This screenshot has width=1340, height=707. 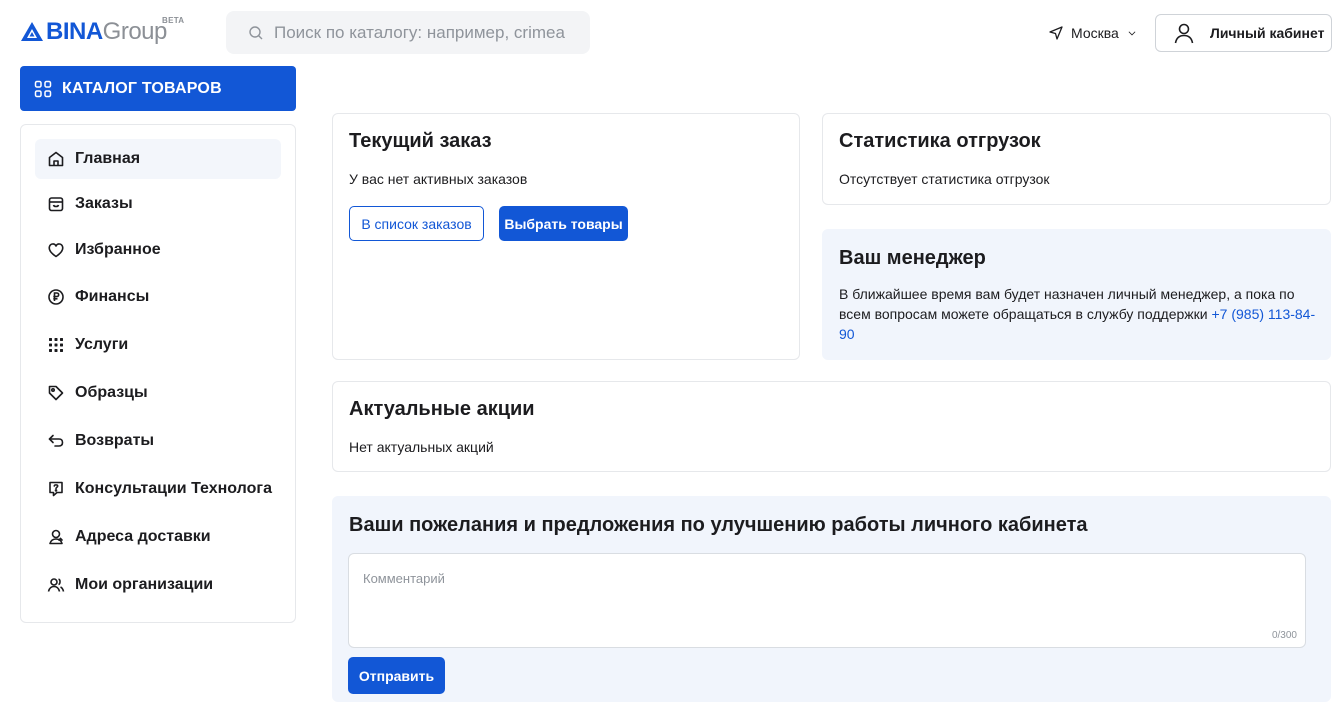 I want to click on promotions-text: Нет актуальных акций, so click(x=421, y=447).